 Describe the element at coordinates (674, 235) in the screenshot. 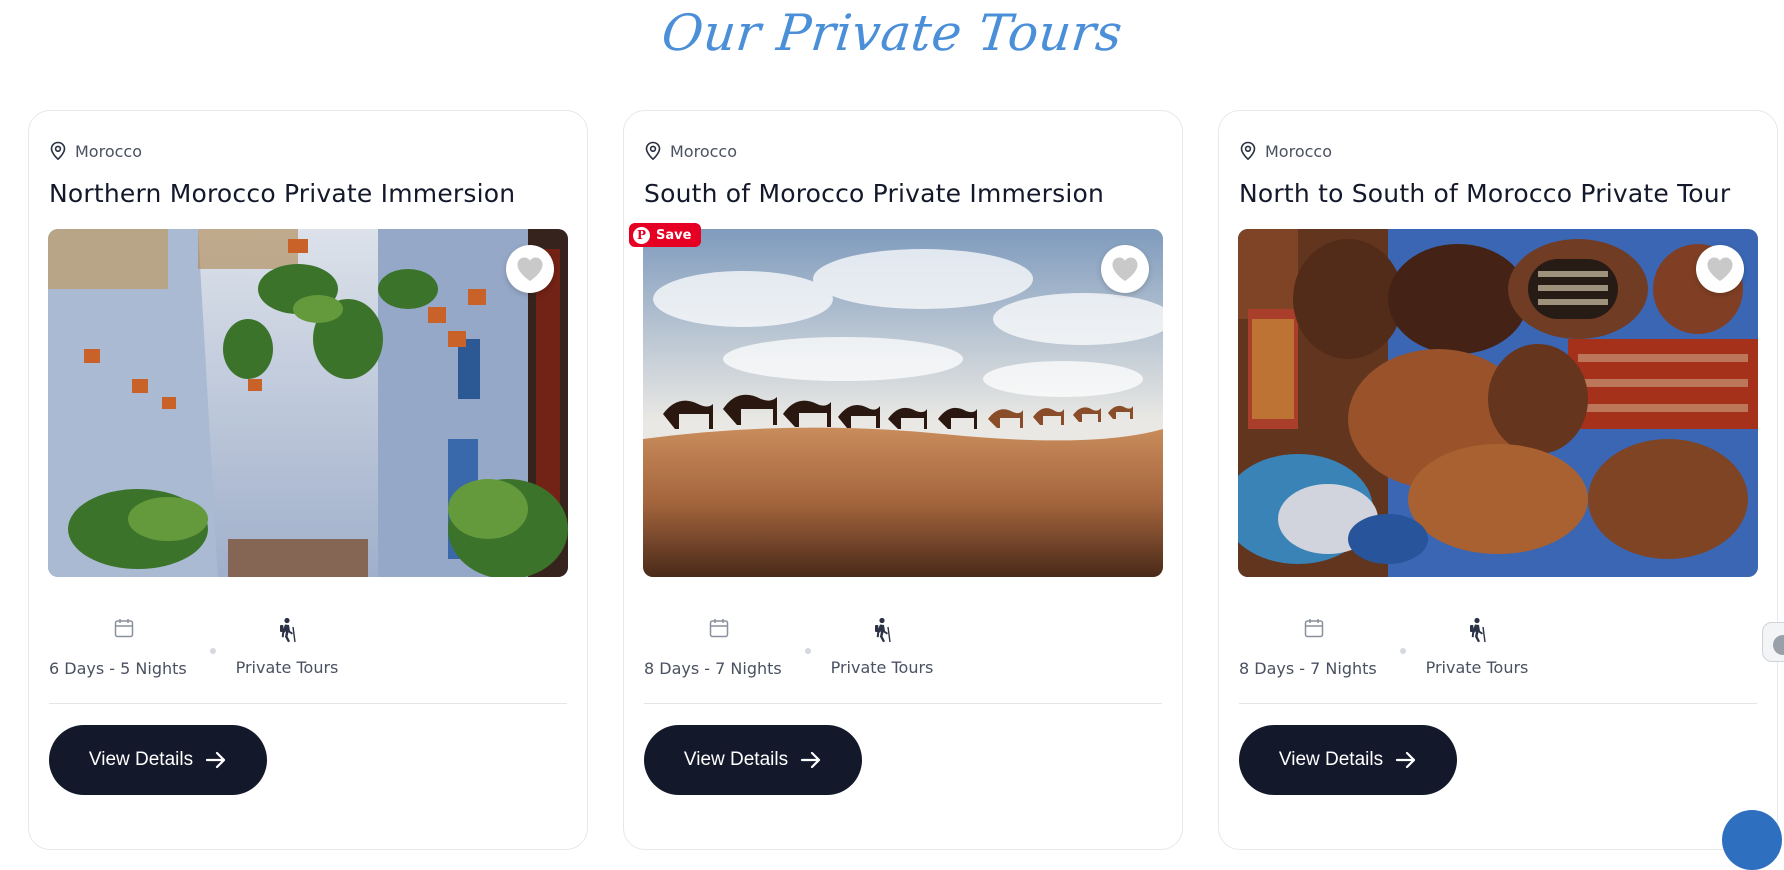

I see `pinterest-save-label: Save` at that location.